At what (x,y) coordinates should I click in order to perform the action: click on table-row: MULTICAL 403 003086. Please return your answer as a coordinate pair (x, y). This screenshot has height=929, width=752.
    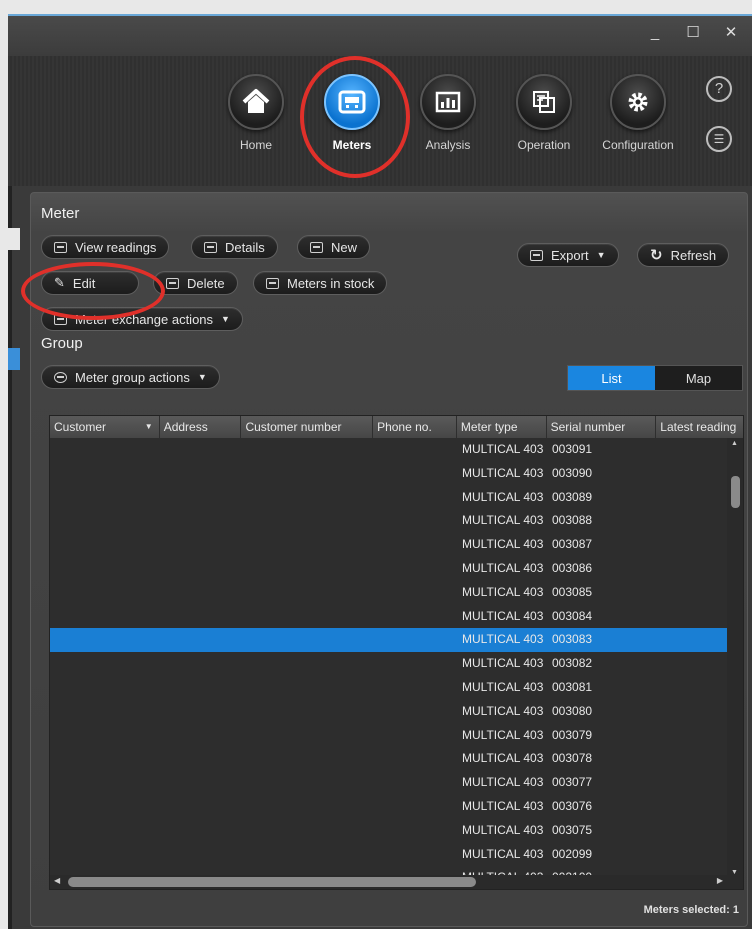
    Looking at the image, I should click on (388, 569).